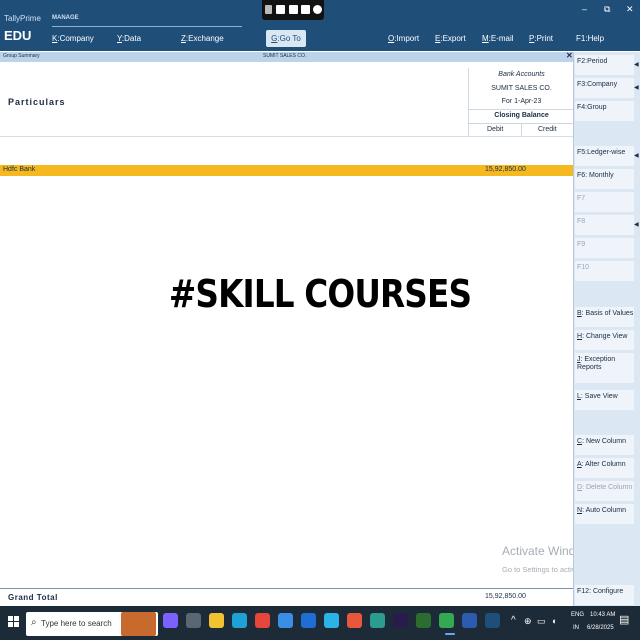  What do you see at coordinates (285, 620) in the screenshot?
I see `store-icon` at bounding box center [285, 620].